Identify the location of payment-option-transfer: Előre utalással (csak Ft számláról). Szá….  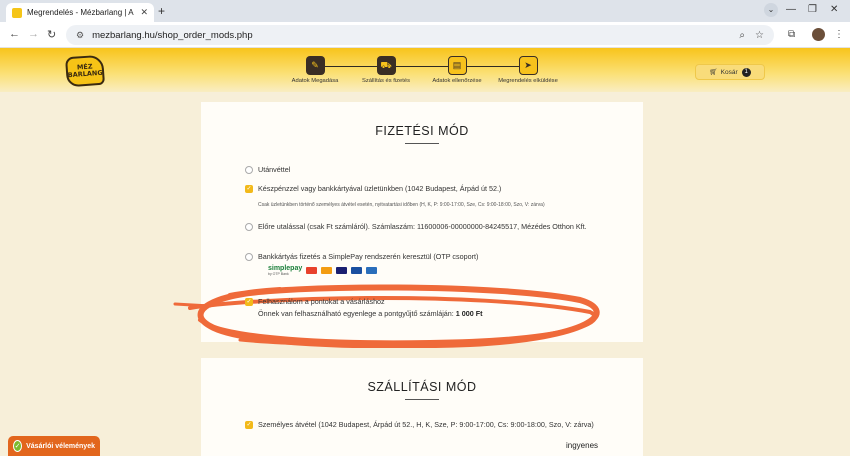
(430, 227).